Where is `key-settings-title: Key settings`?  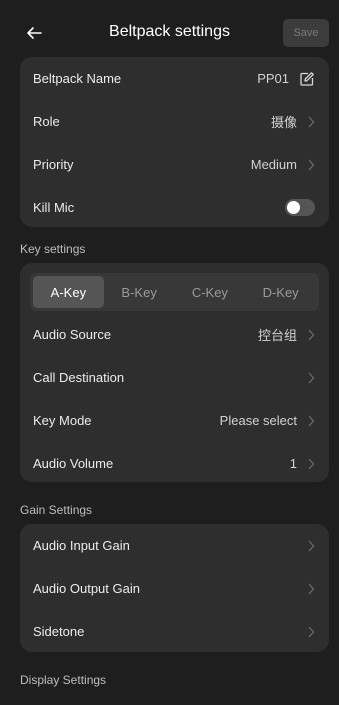 key-settings-title: Key settings is located at coordinates (53, 249).